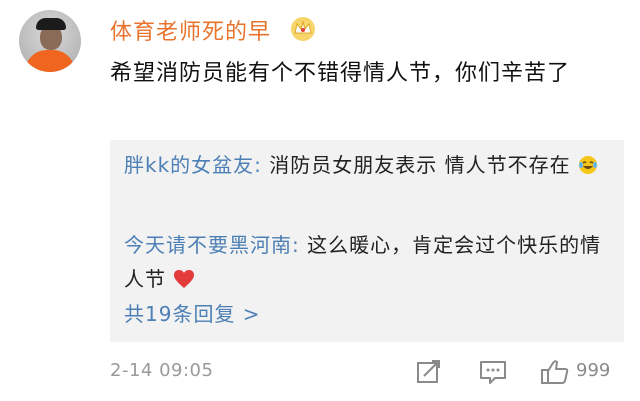  What do you see at coordinates (340, 73) in the screenshot?
I see `comment-text: 希望消防员能有个不错得情人节，你们辛苦了` at bounding box center [340, 73].